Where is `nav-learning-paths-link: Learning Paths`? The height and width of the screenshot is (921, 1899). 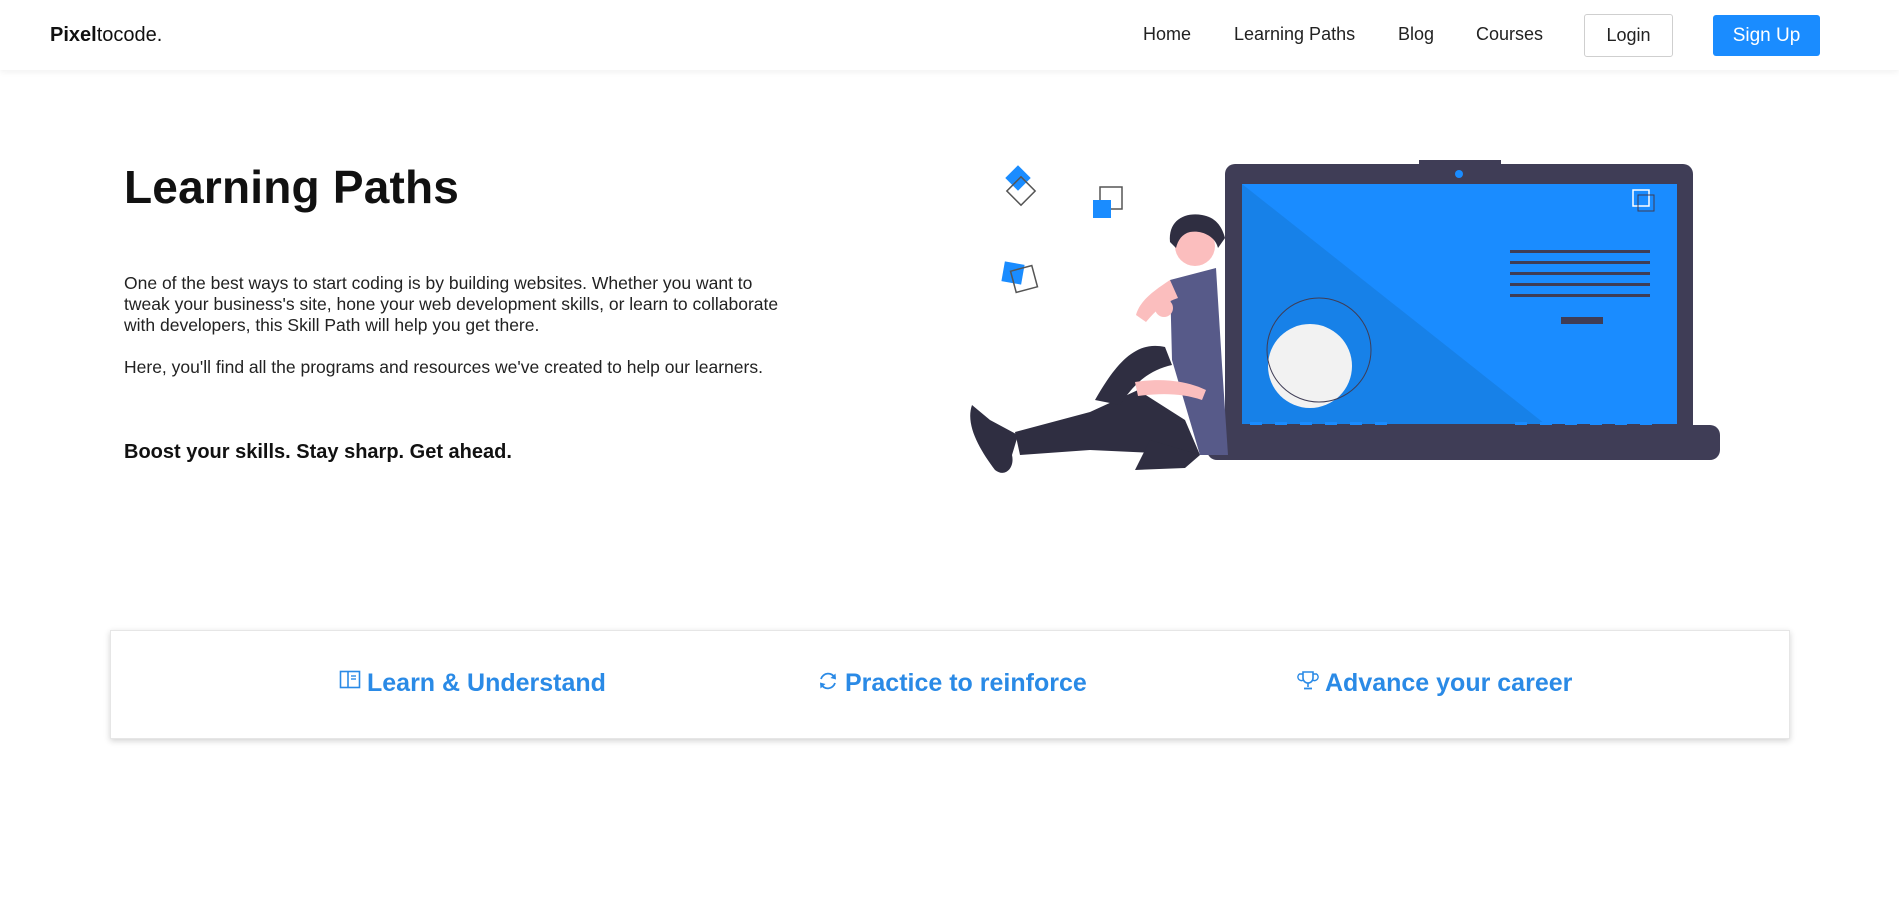 nav-learning-paths-link: Learning Paths is located at coordinates (1294, 34).